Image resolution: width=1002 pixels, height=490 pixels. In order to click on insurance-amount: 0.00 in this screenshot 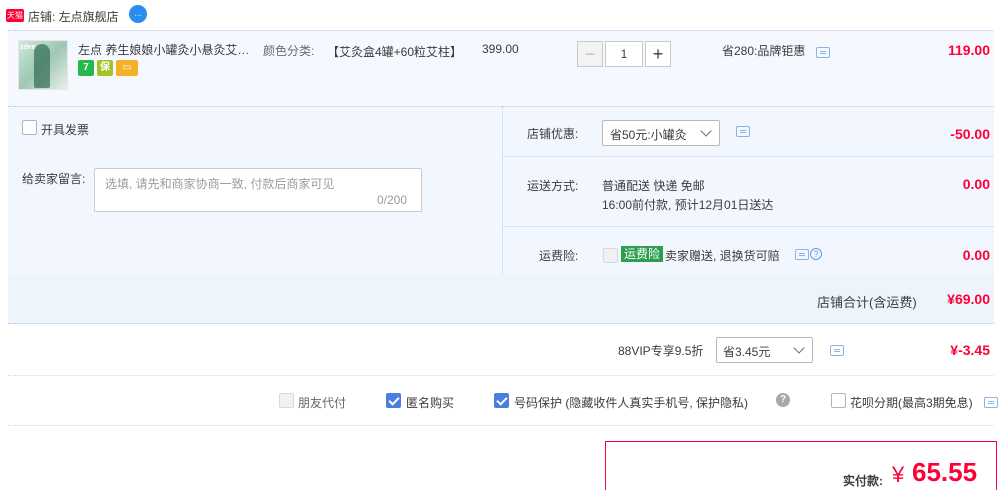, I will do `click(976, 255)`.